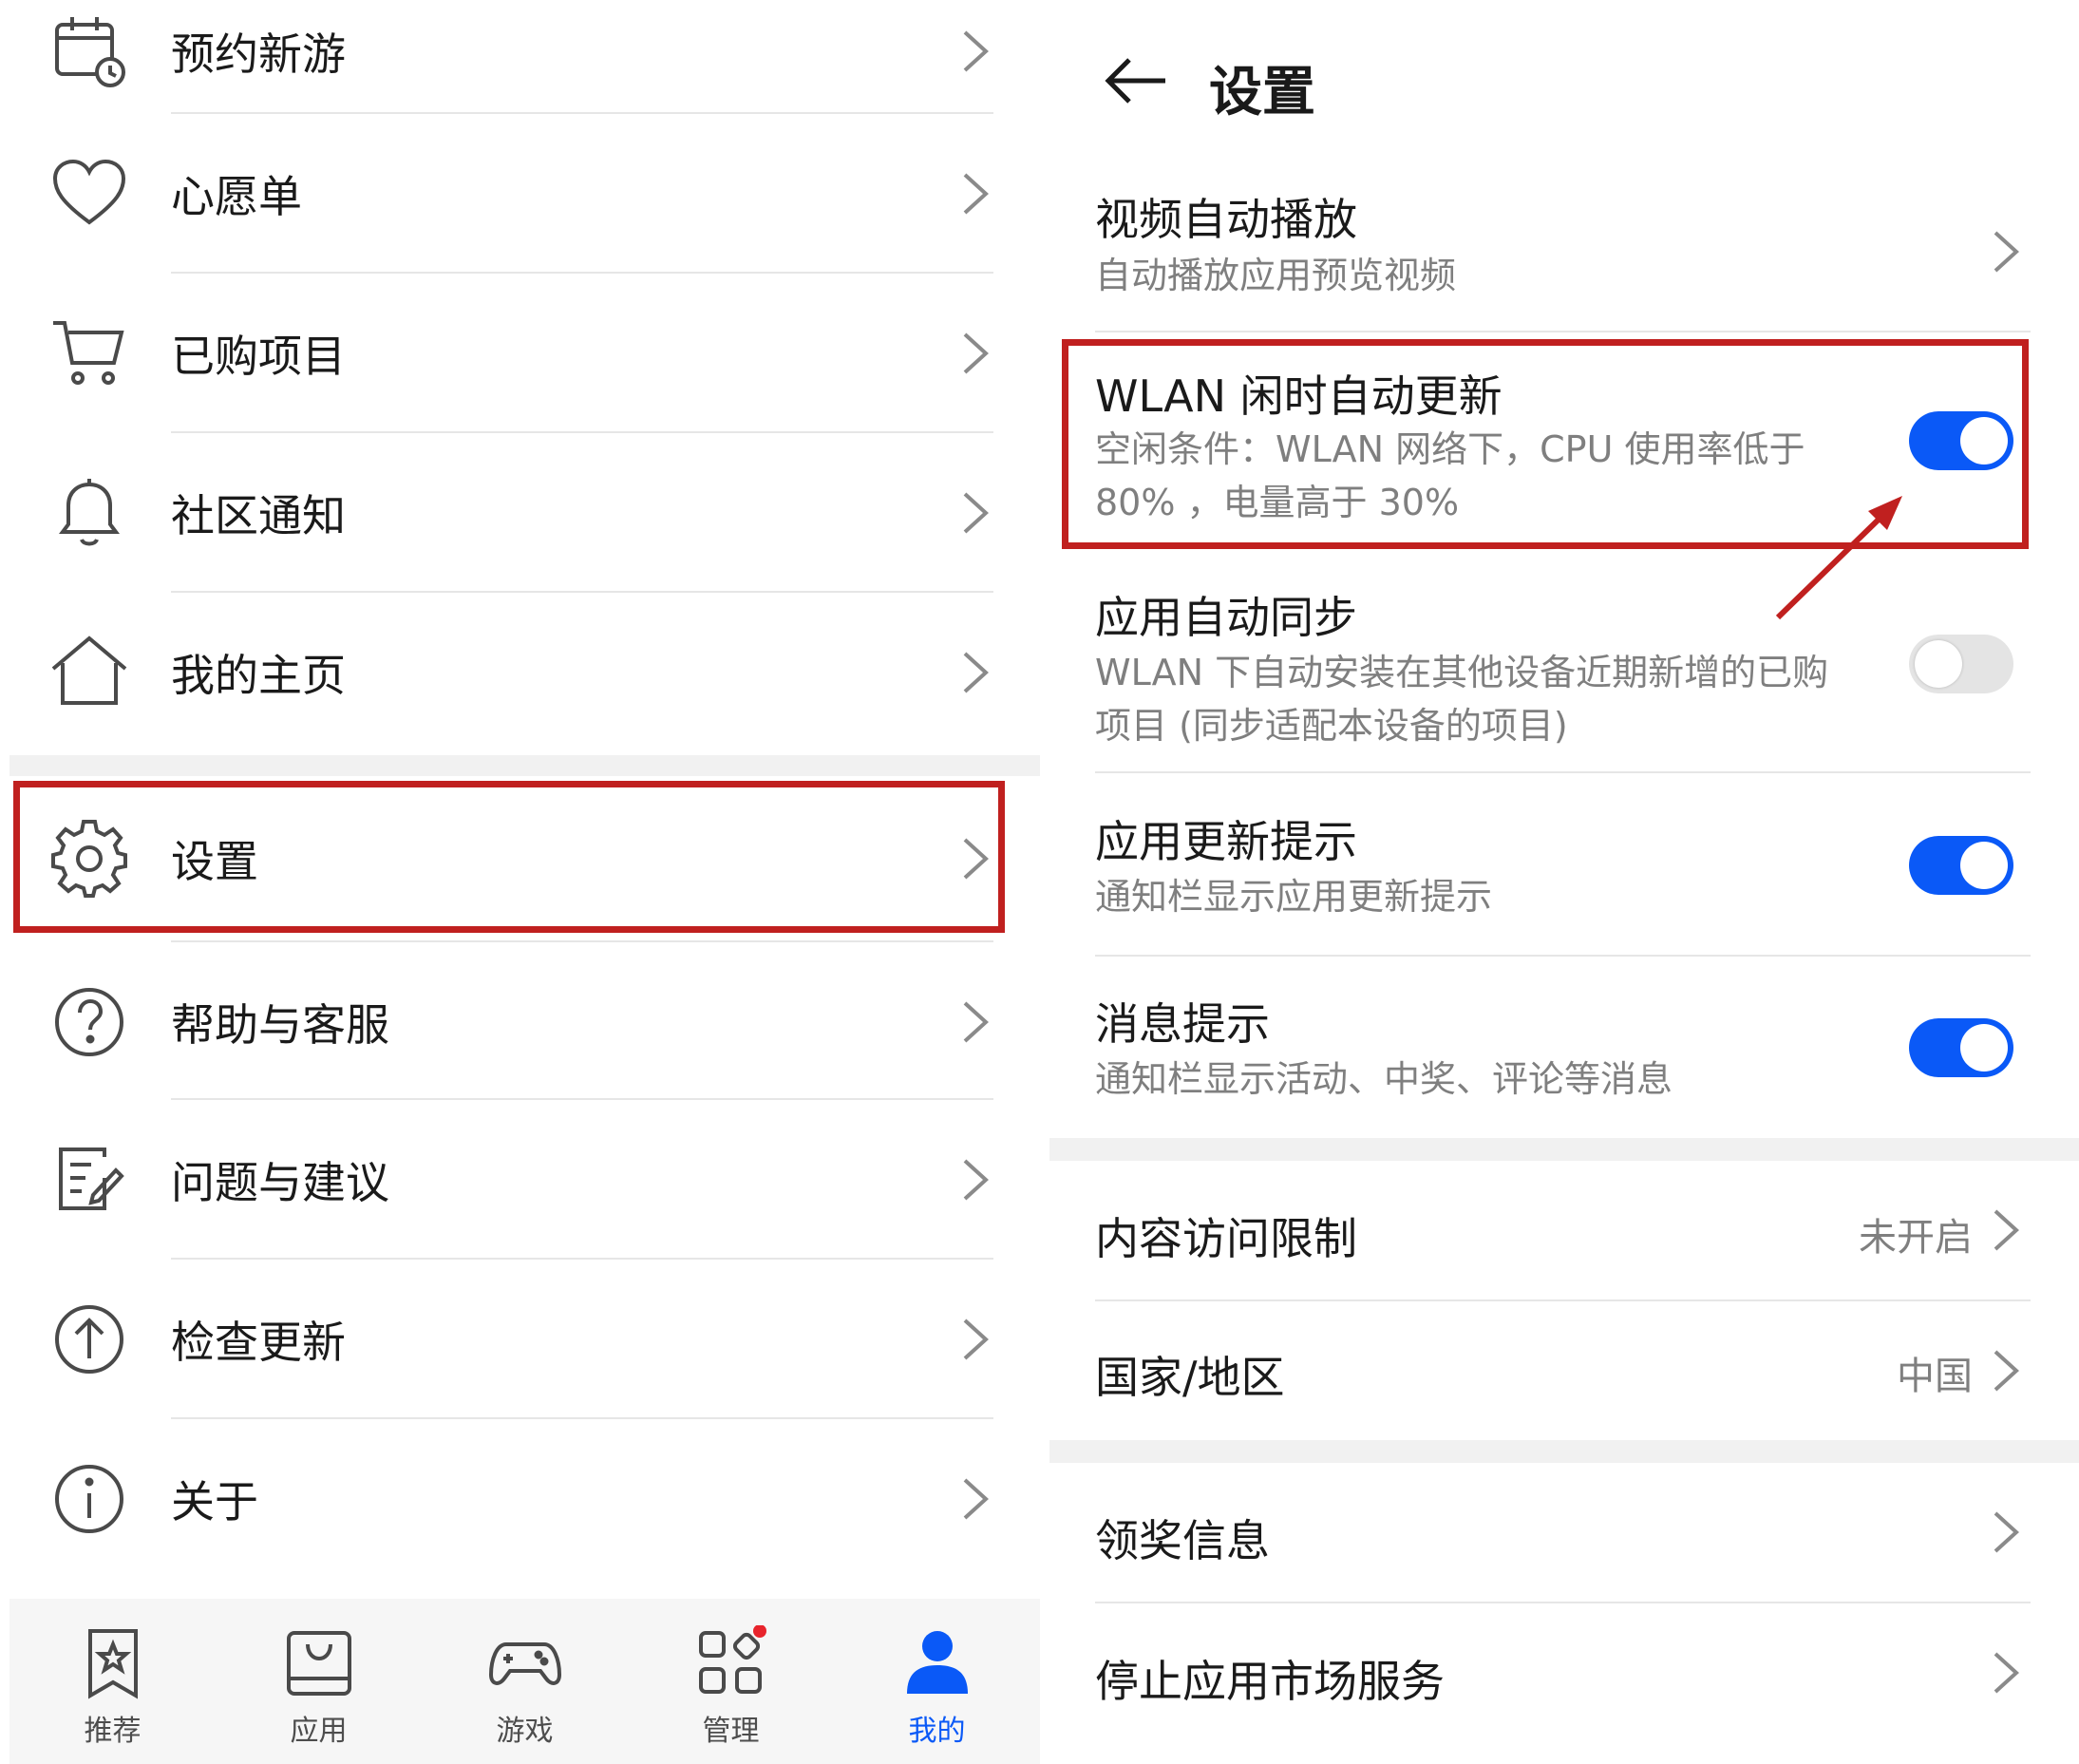  What do you see at coordinates (280, 1025) in the screenshot?
I see `menu-label: 帮助与客服` at bounding box center [280, 1025].